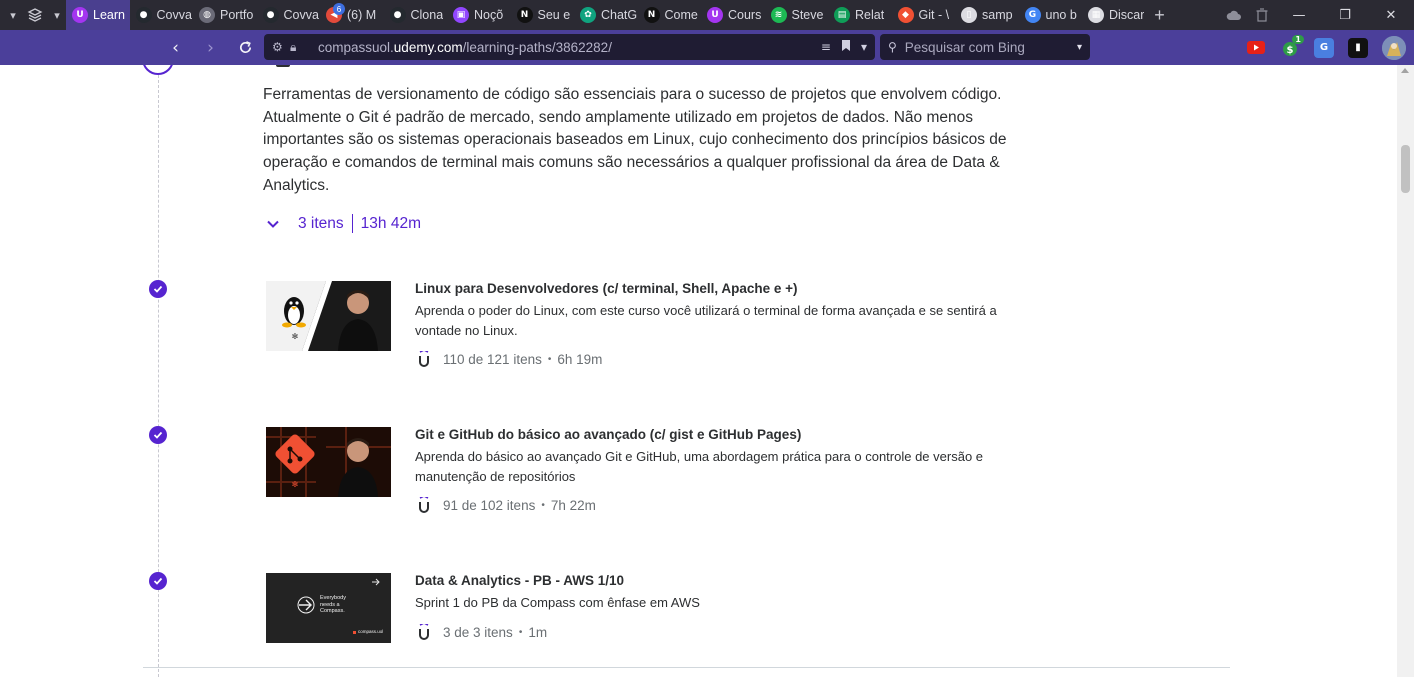 The height and width of the screenshot is (677, 1414). What do you see at coordinates (158, 70) in the screenshot?
I see `section-step-circle` at bounding box center [158, 70].